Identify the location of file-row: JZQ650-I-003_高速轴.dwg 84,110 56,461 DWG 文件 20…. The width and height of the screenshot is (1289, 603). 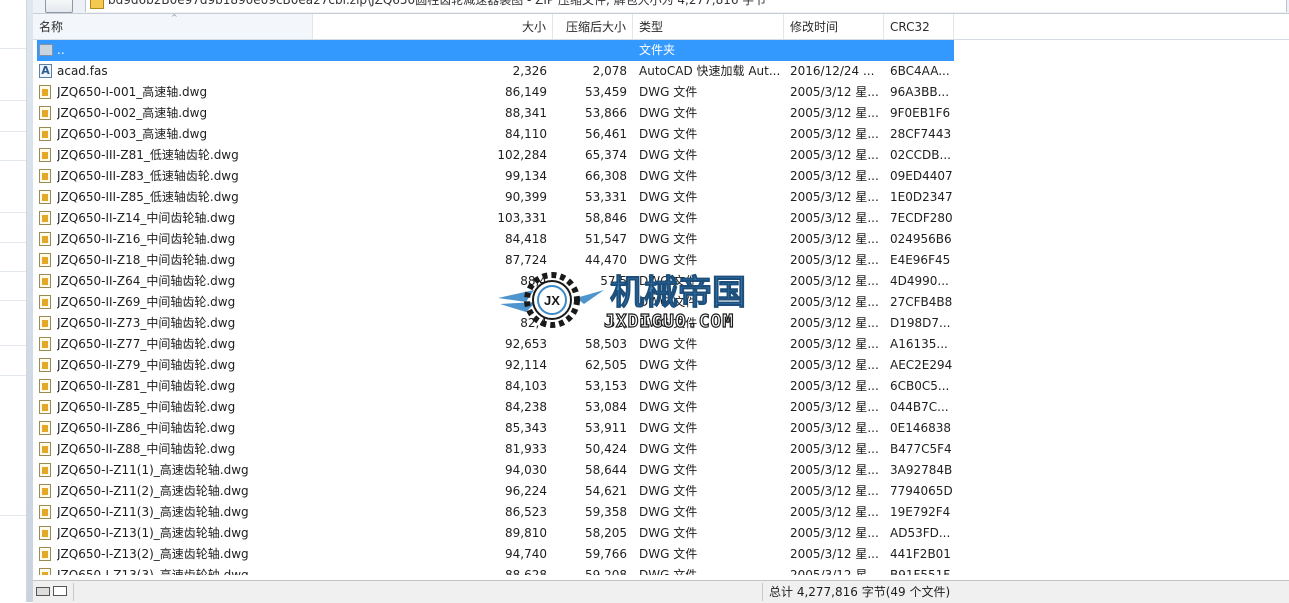
(661, 134).